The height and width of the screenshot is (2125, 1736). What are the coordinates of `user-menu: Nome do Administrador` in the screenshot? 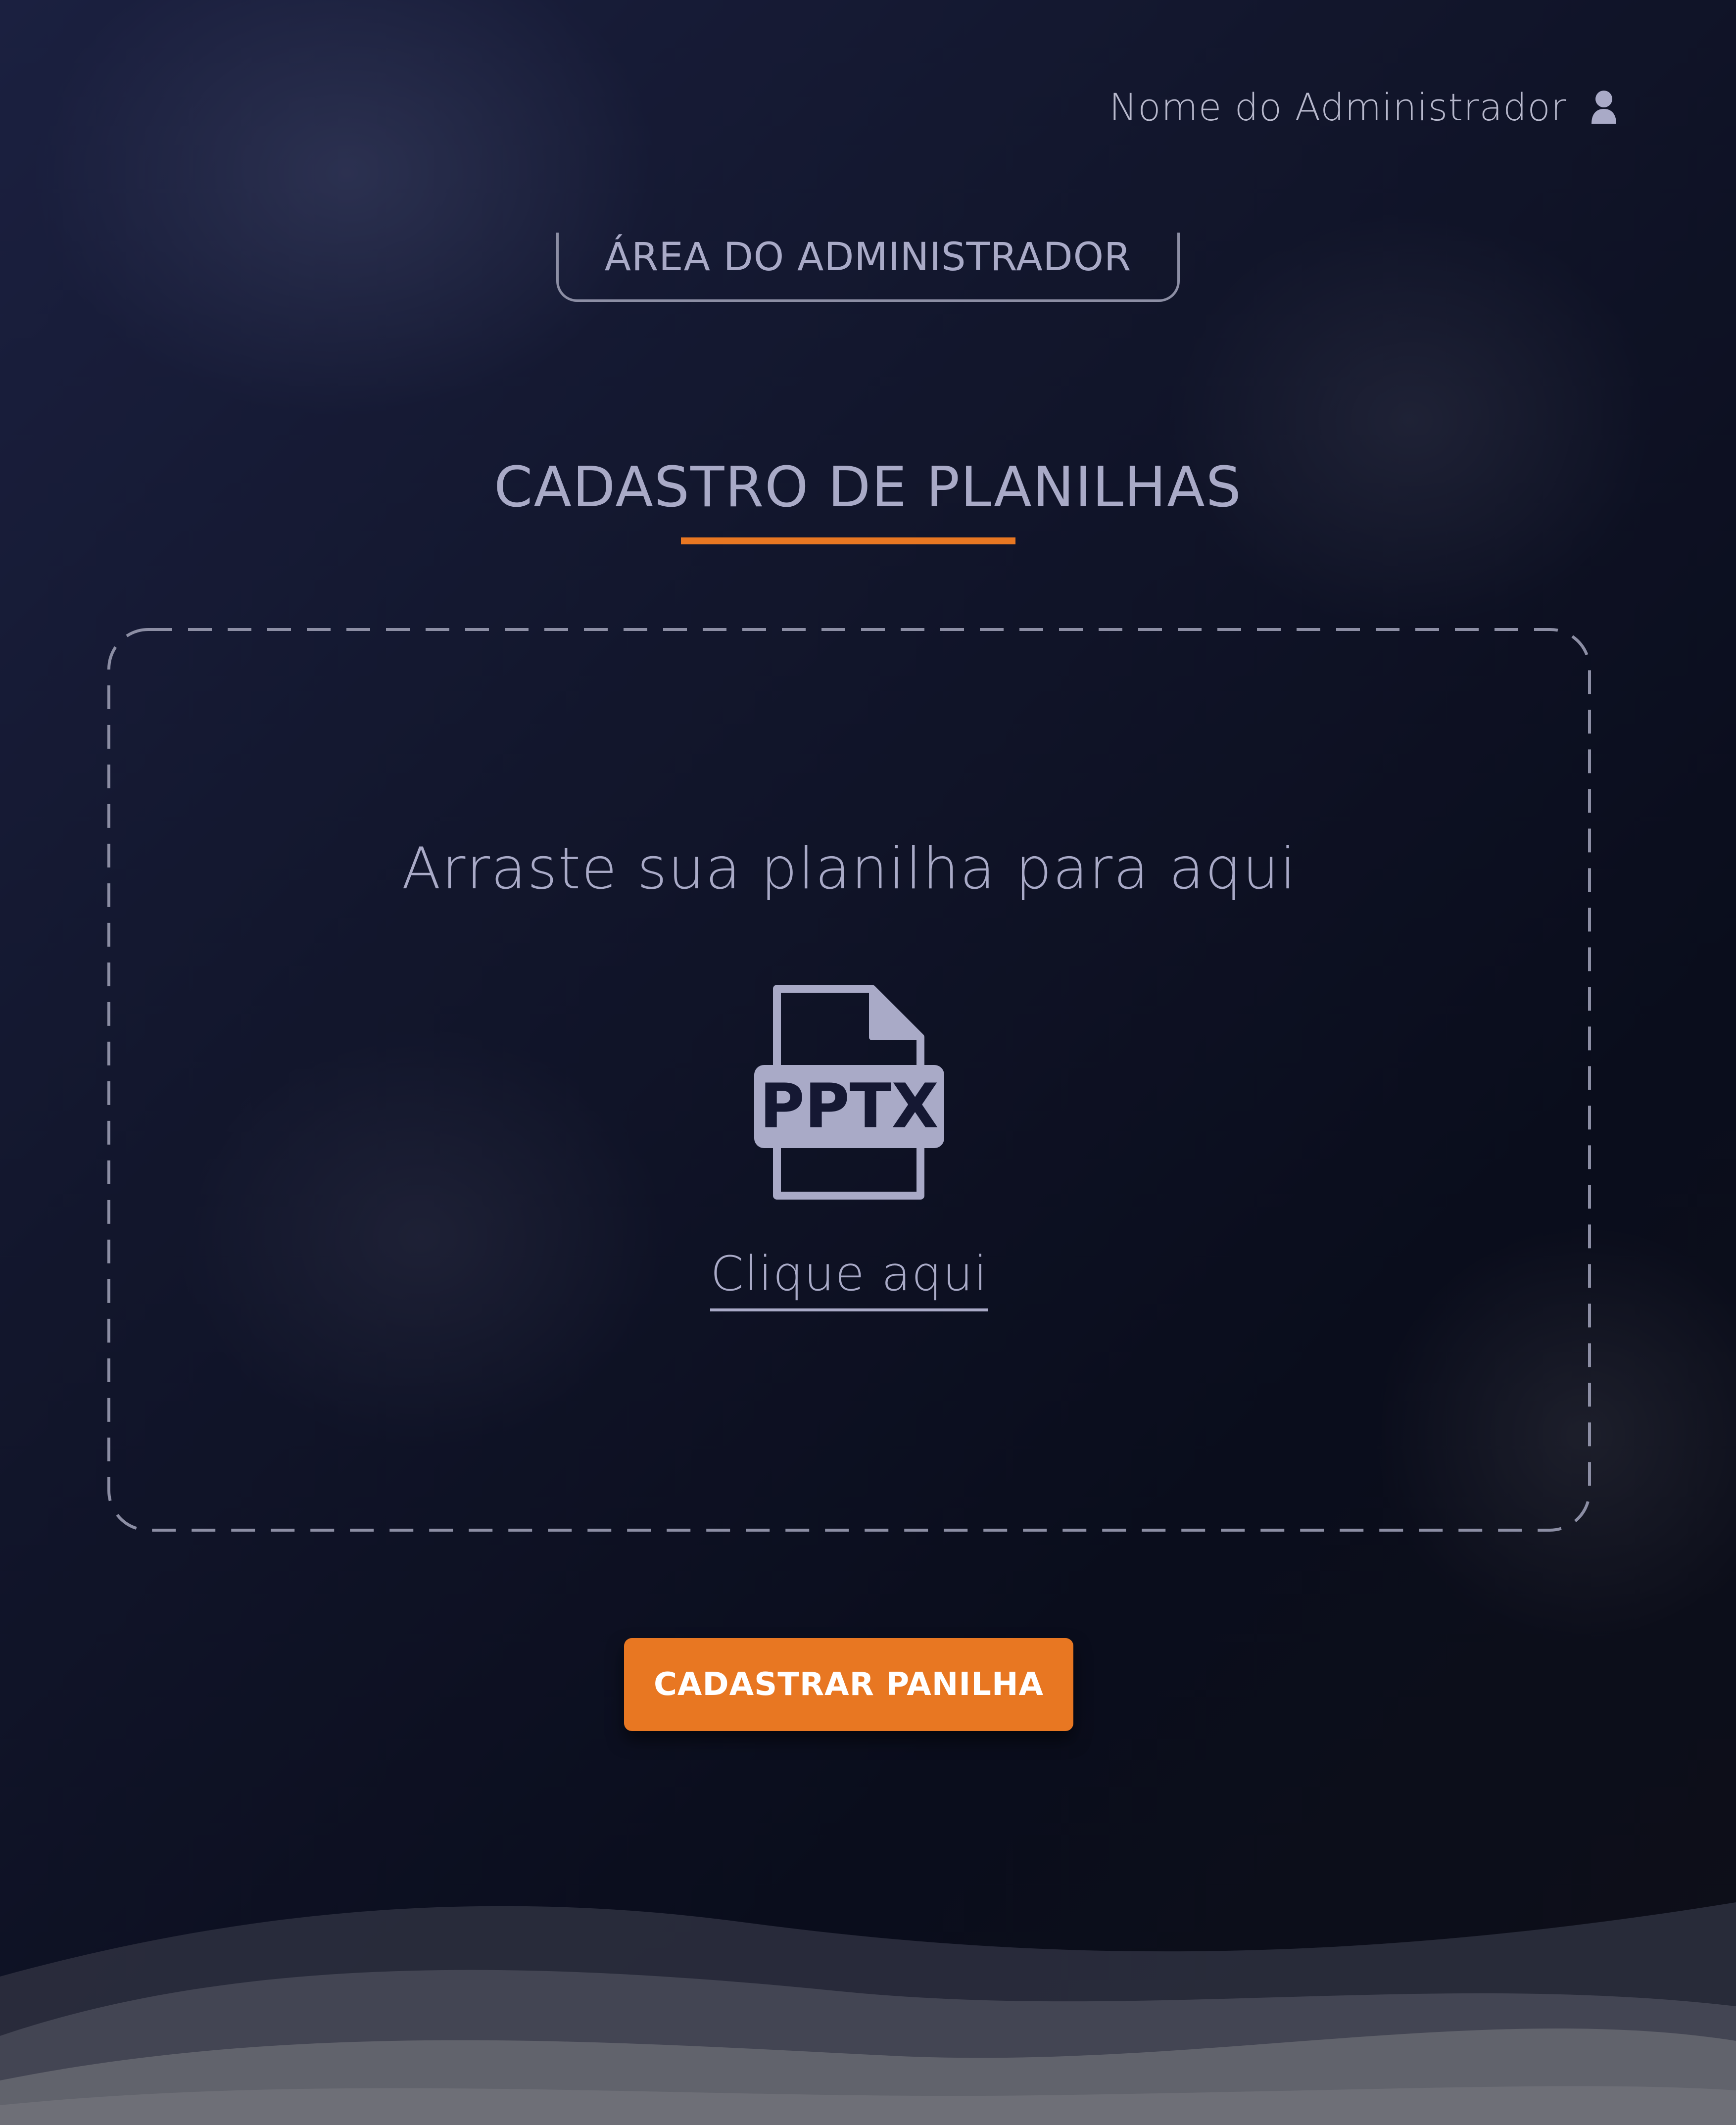 It's located at (1363, 107).